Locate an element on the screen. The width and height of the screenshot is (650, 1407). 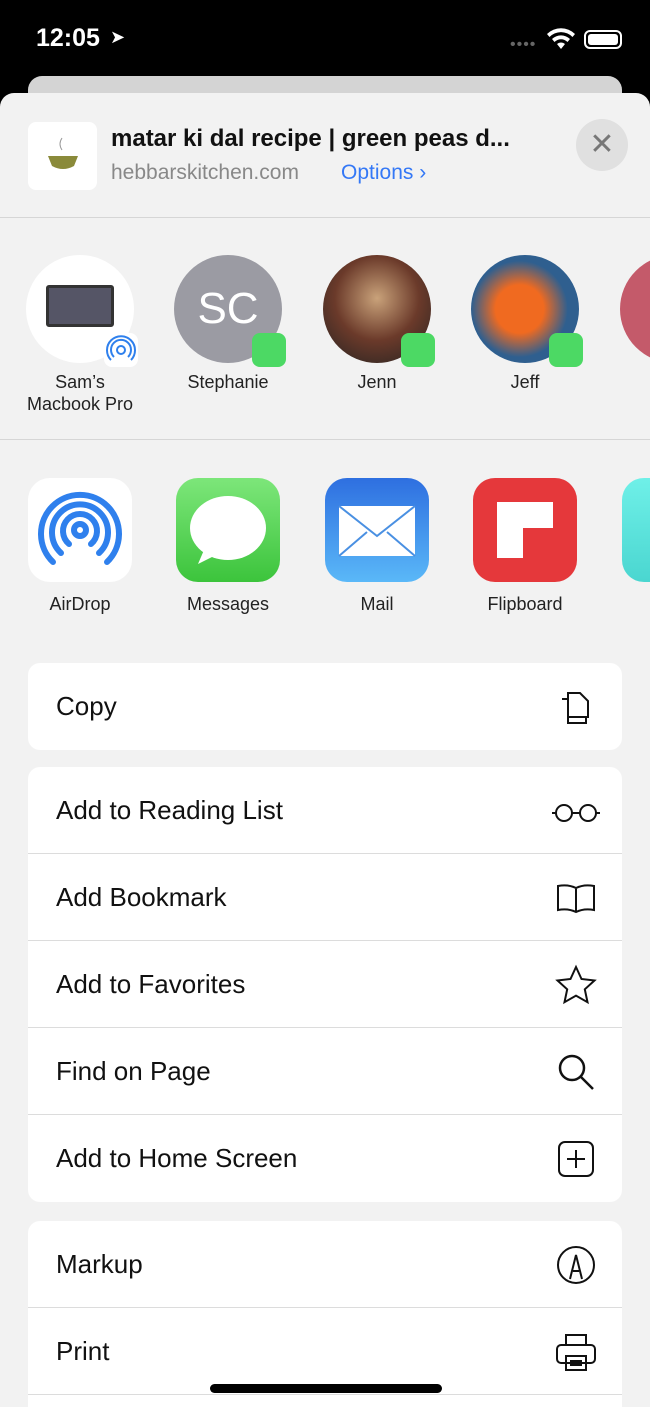
battery-icon is located at coordinates (603, 39).